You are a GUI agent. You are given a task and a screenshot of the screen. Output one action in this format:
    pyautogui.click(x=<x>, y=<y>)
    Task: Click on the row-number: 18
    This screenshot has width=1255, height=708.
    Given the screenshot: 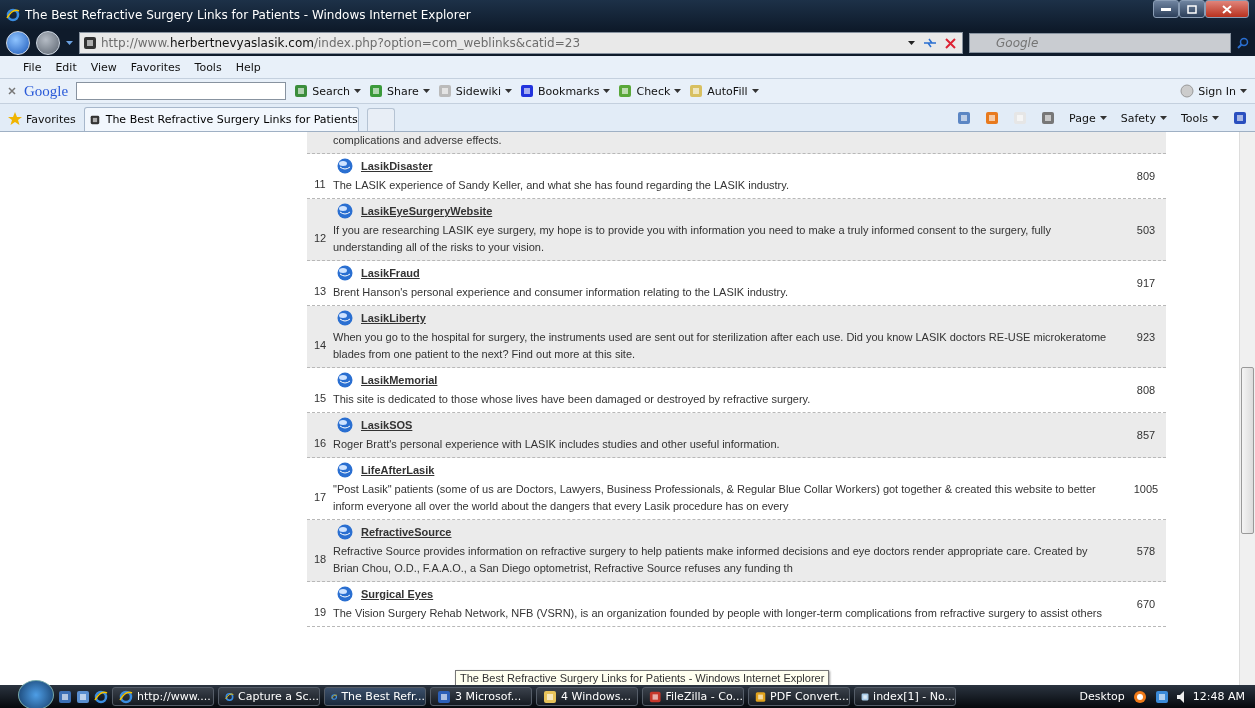 What is the action you would take?
    pyautogui.click(x=320, y=558)
    